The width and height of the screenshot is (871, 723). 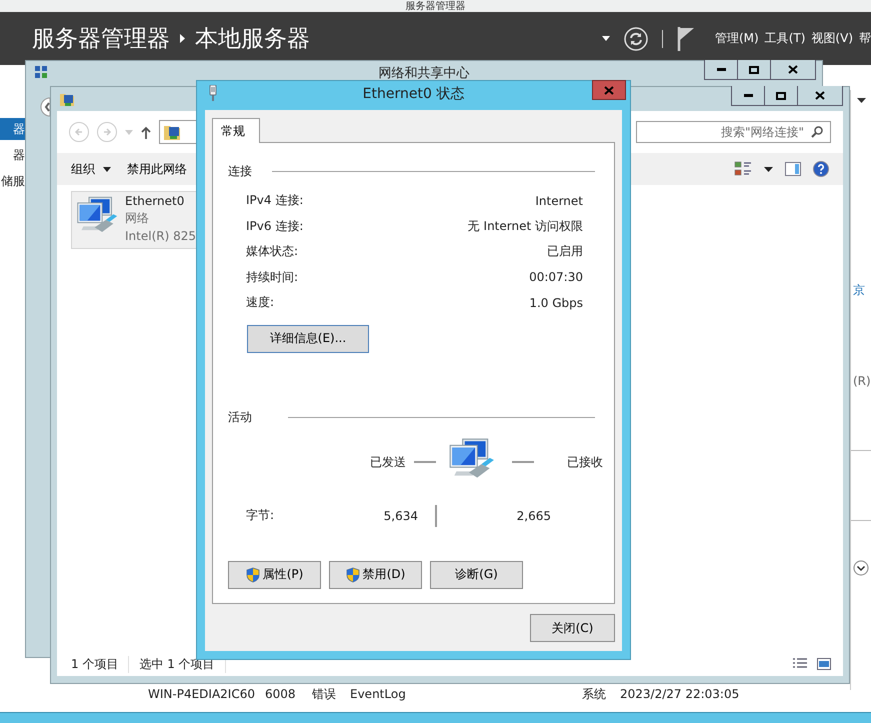 I want to click on search-field: 搜索"网络连接", so click(x=733, y=132).